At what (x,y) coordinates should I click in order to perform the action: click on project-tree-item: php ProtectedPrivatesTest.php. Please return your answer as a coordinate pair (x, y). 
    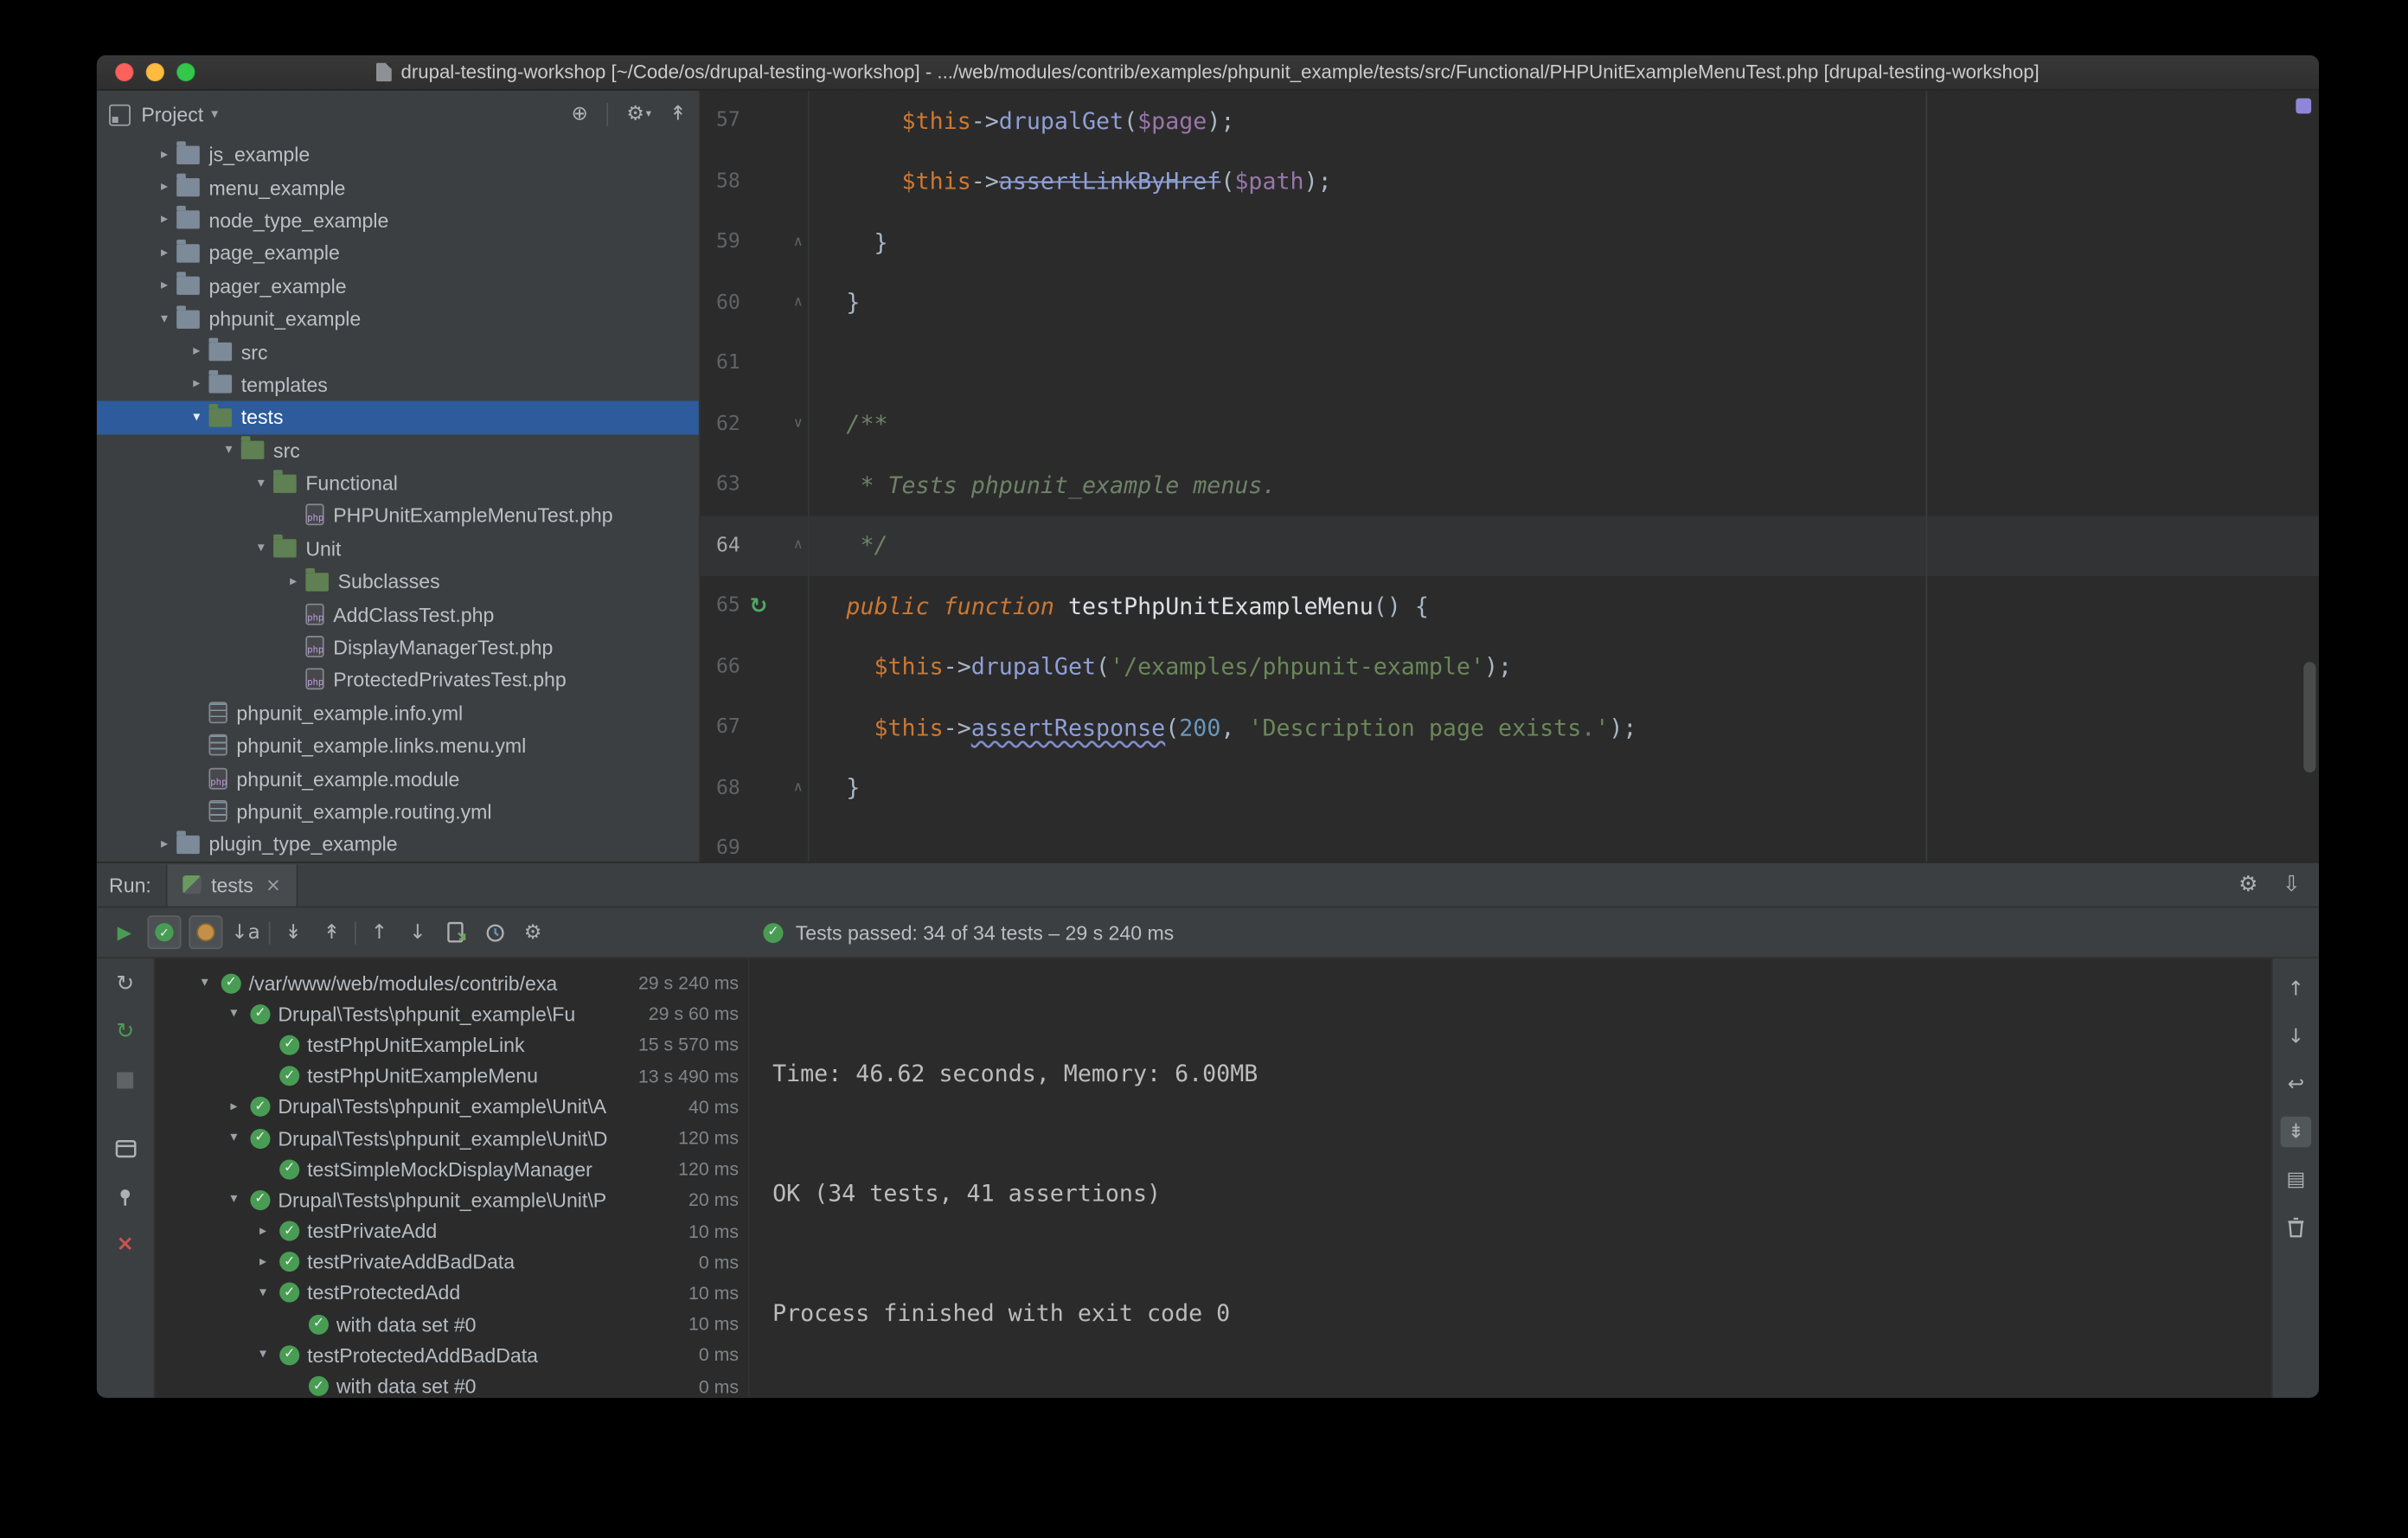
    Looking at the image, I should click on (398, 680).